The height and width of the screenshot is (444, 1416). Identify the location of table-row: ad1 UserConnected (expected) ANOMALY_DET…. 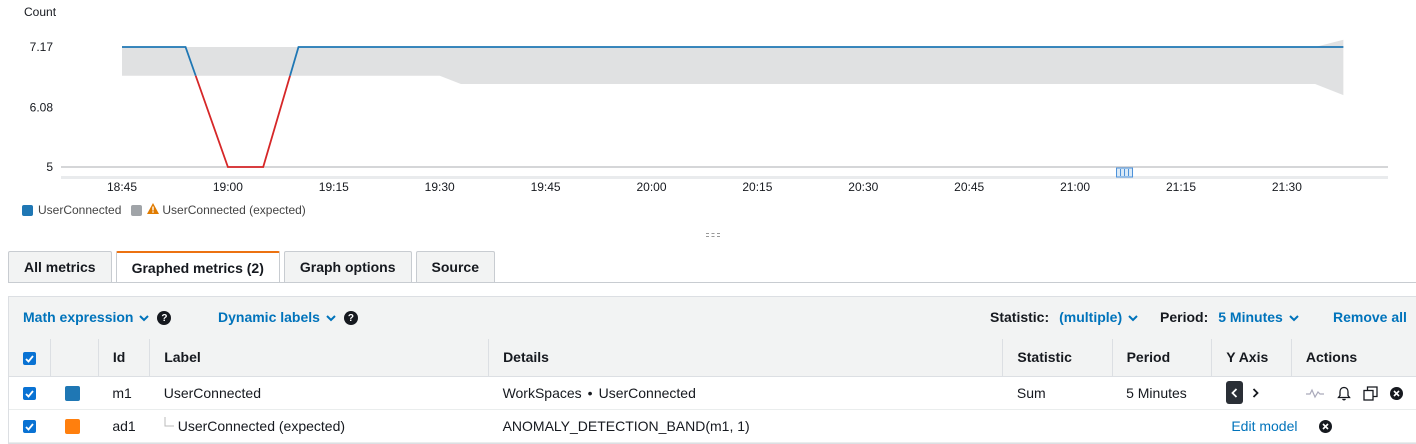
(712, 426).